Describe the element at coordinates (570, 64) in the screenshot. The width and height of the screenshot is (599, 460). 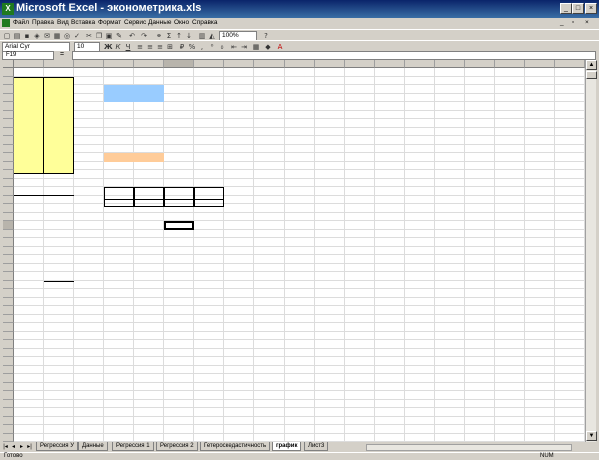
I see `column-header-S` at that location.